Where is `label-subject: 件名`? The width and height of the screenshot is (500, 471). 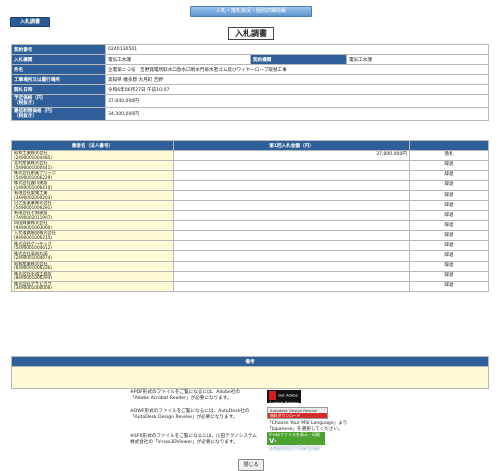 label-subject: 件名 is located at coordinates (58, 69).